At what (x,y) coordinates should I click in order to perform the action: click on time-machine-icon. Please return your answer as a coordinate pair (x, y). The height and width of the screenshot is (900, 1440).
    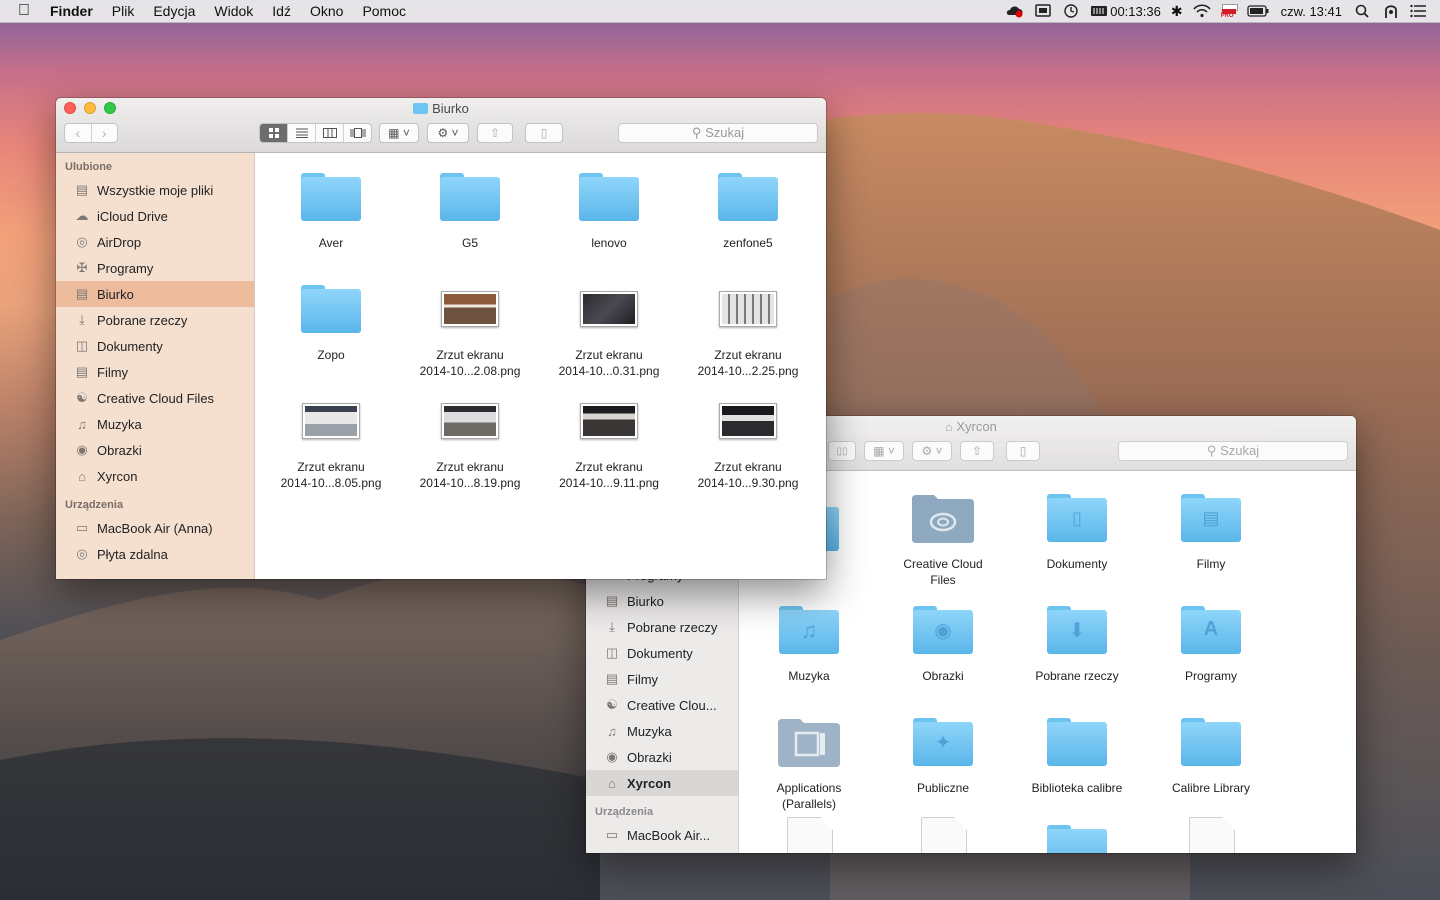
    Looking at the image, I should click on (1071, 11).